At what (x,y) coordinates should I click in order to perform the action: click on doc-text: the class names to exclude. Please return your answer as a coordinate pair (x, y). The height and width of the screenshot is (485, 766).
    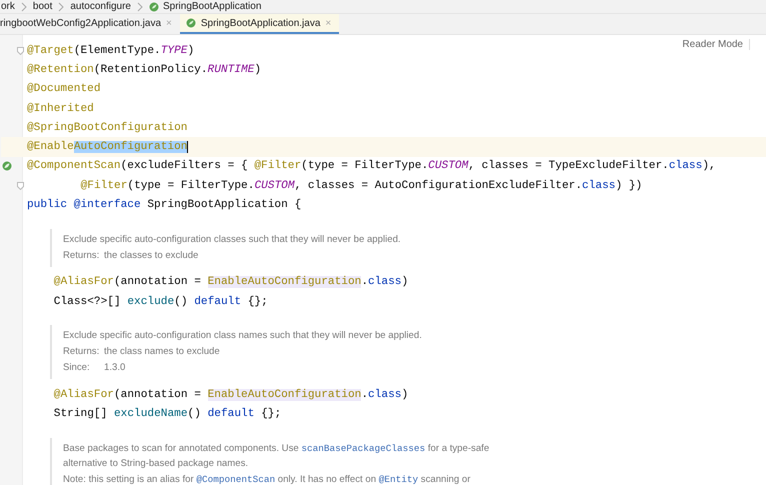
    Looking at the image, I should click on (162, 352).